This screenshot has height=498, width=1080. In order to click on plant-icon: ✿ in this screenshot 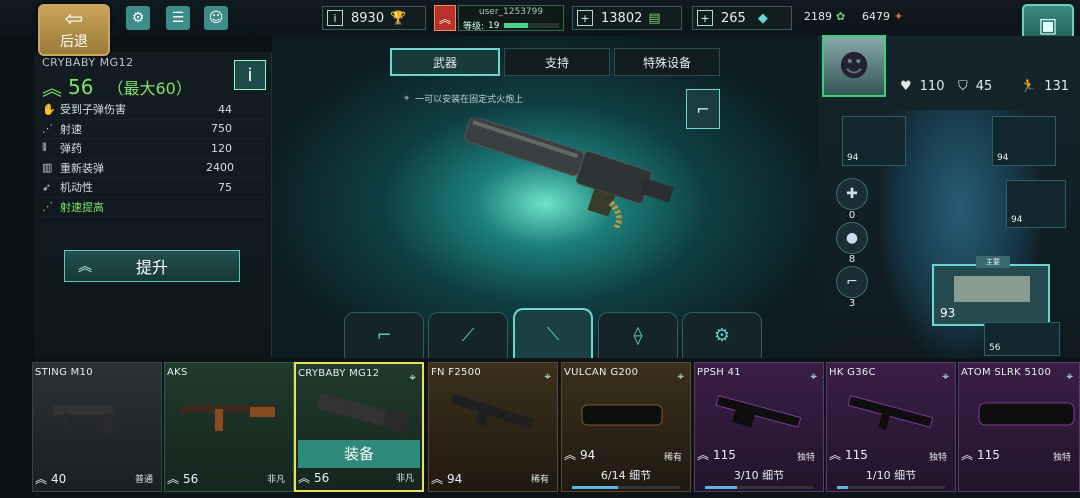, I will do `click(841, 16)`.